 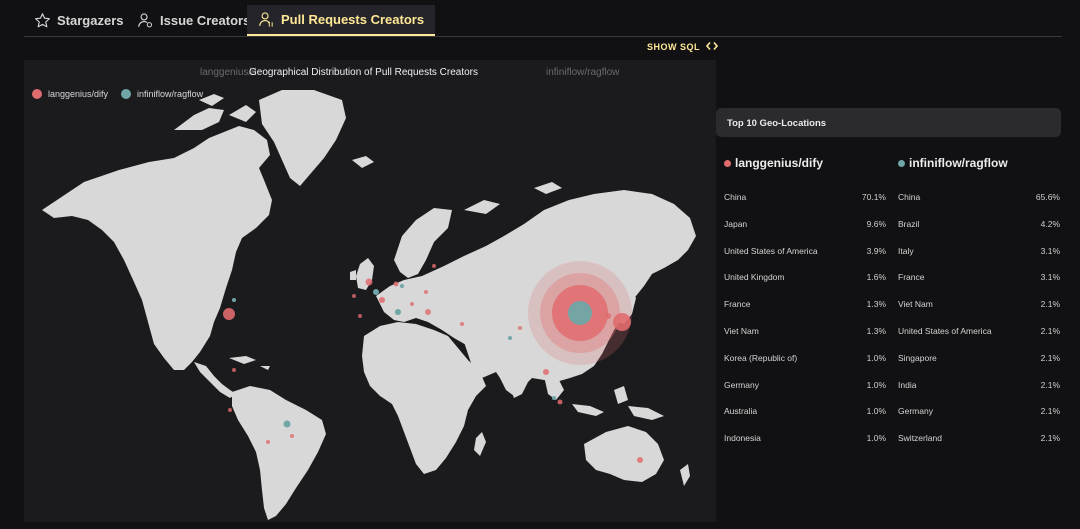 I want to click on geo-country: Brazil, so click(x=909, y=223).